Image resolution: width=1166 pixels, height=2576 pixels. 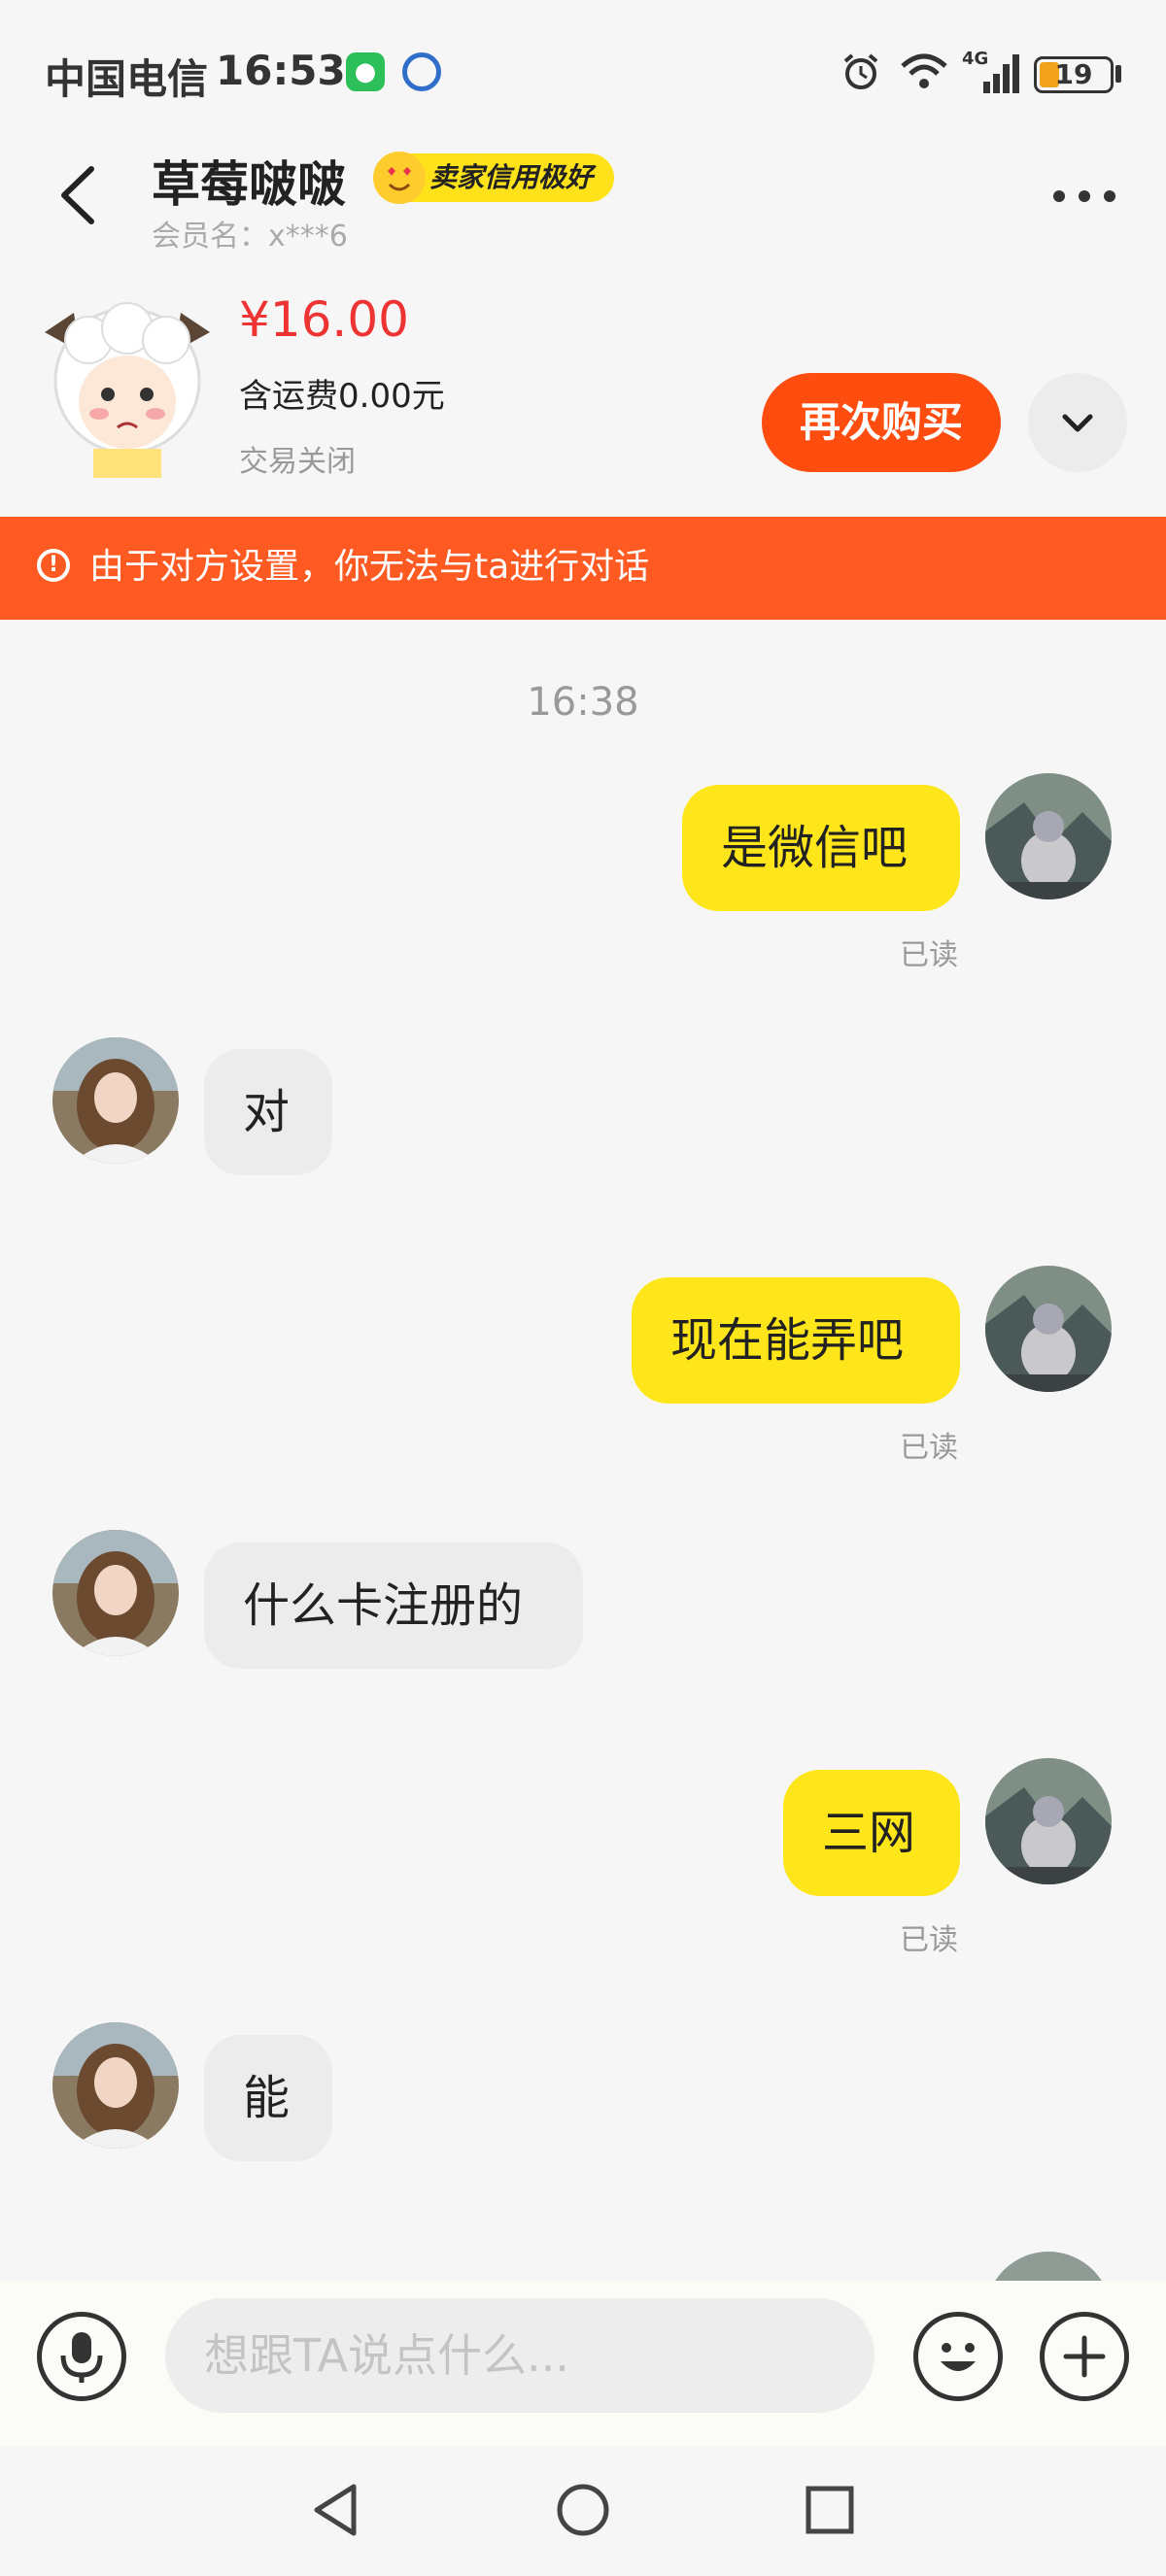 What do you see at coordinates (369, 567) in the screenshot?
I see `banner-text: 由于对方设置，你无法与ta进行对话` at bounding box center [369, 567].